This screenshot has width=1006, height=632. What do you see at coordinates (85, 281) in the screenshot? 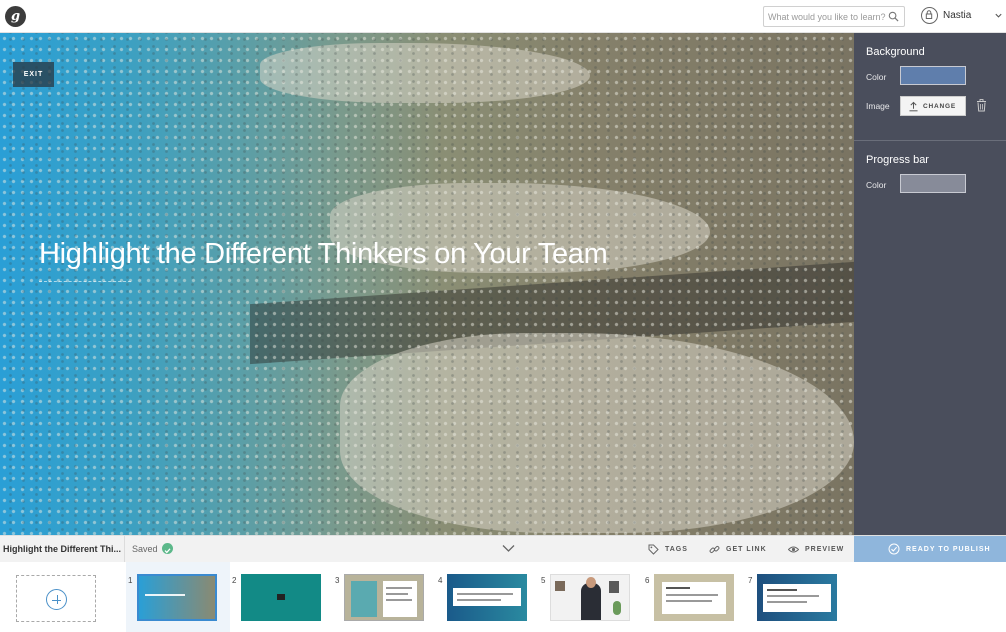
I see `title-edit-underline` at bounding box center [85, 281].